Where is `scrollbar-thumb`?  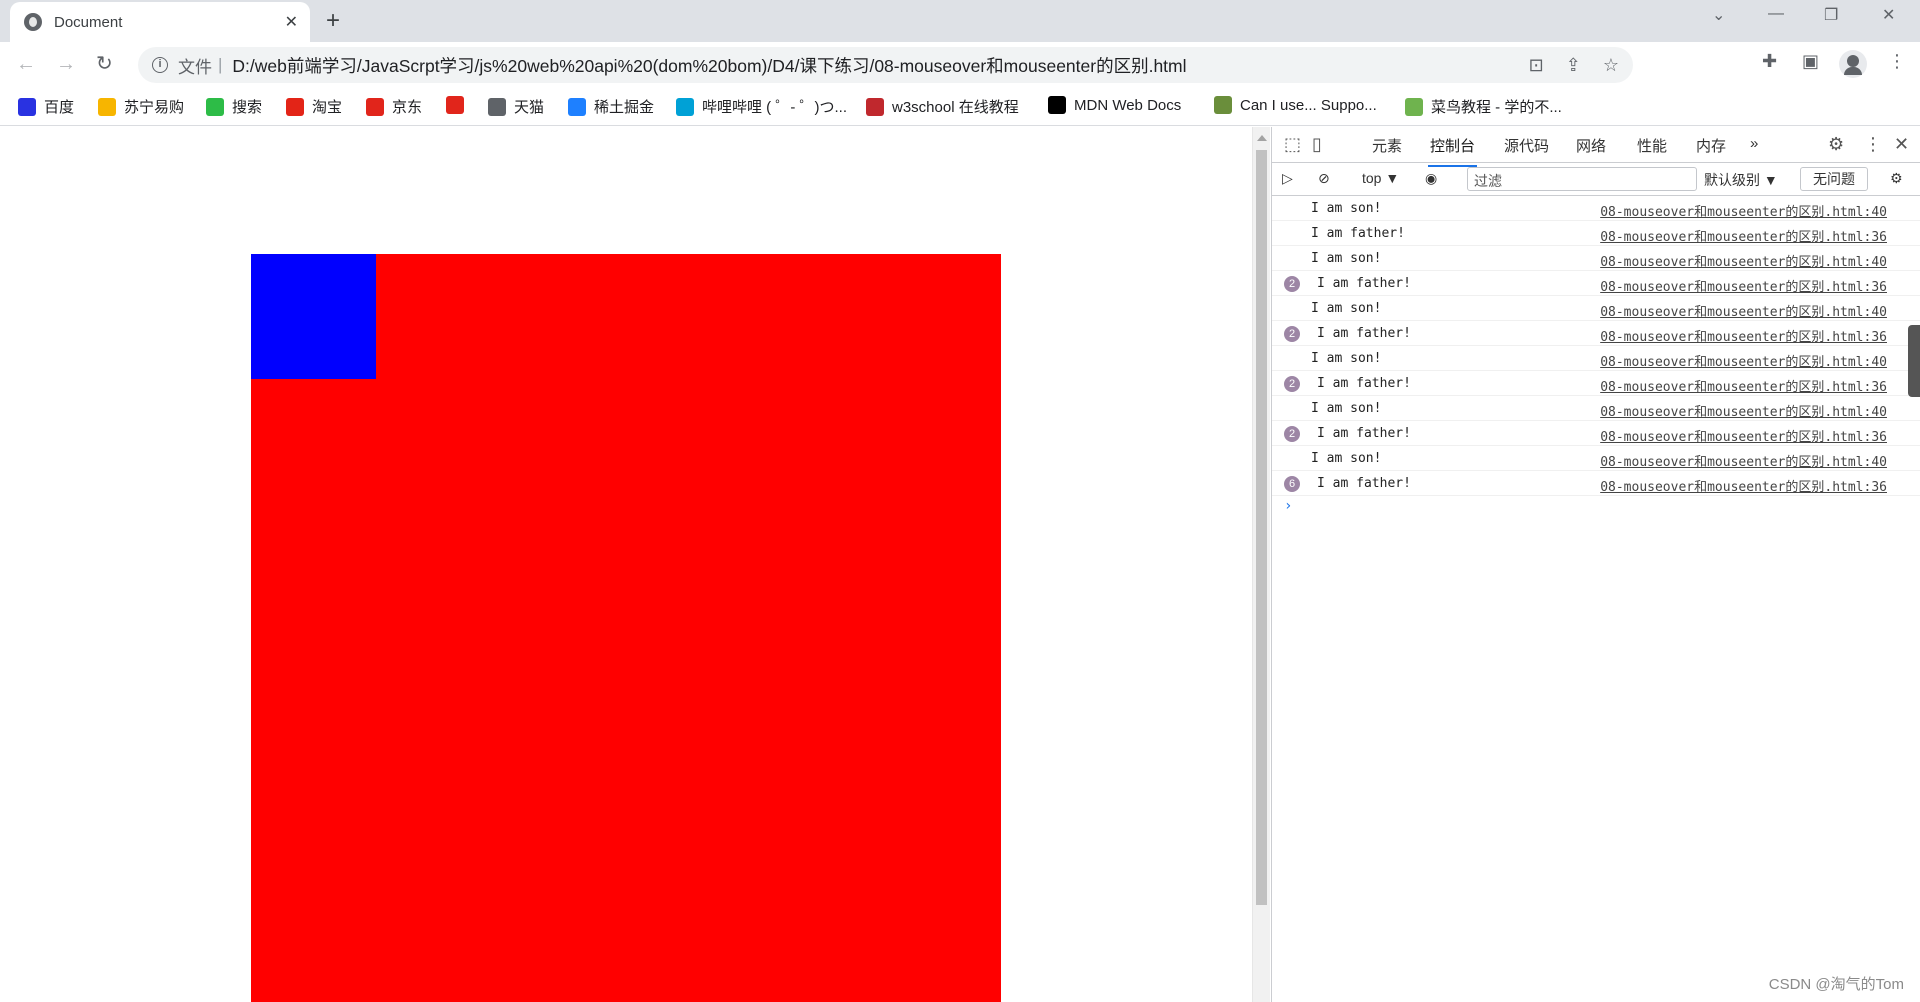
scrollbar-thumb is located at coordinates (1261, 527).